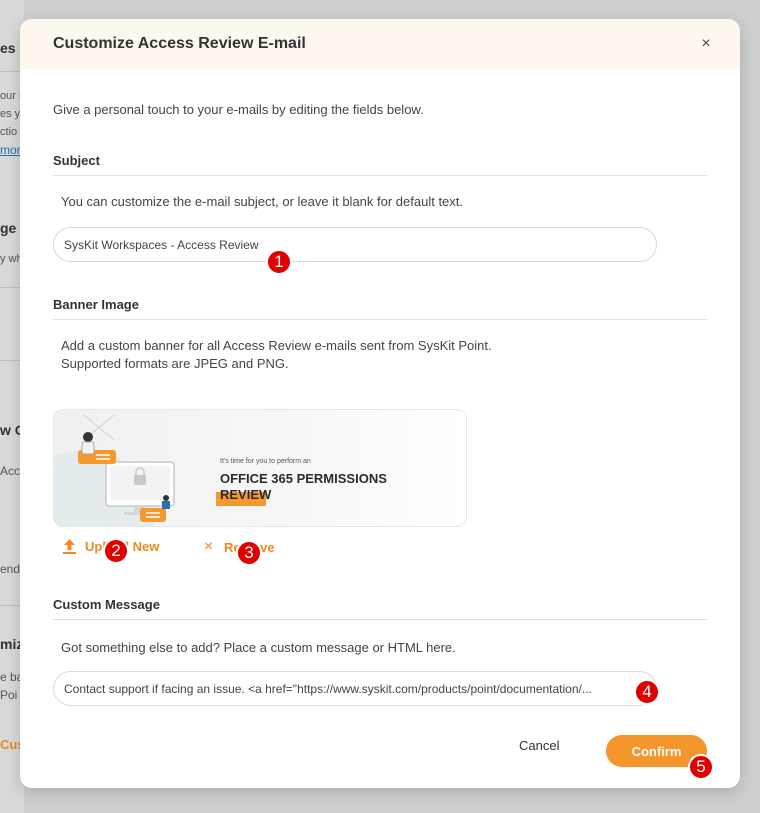 The image size is (760, 813). I want to click on dialog-header: Customize Access Review E-mail ×, so click(380, 44).